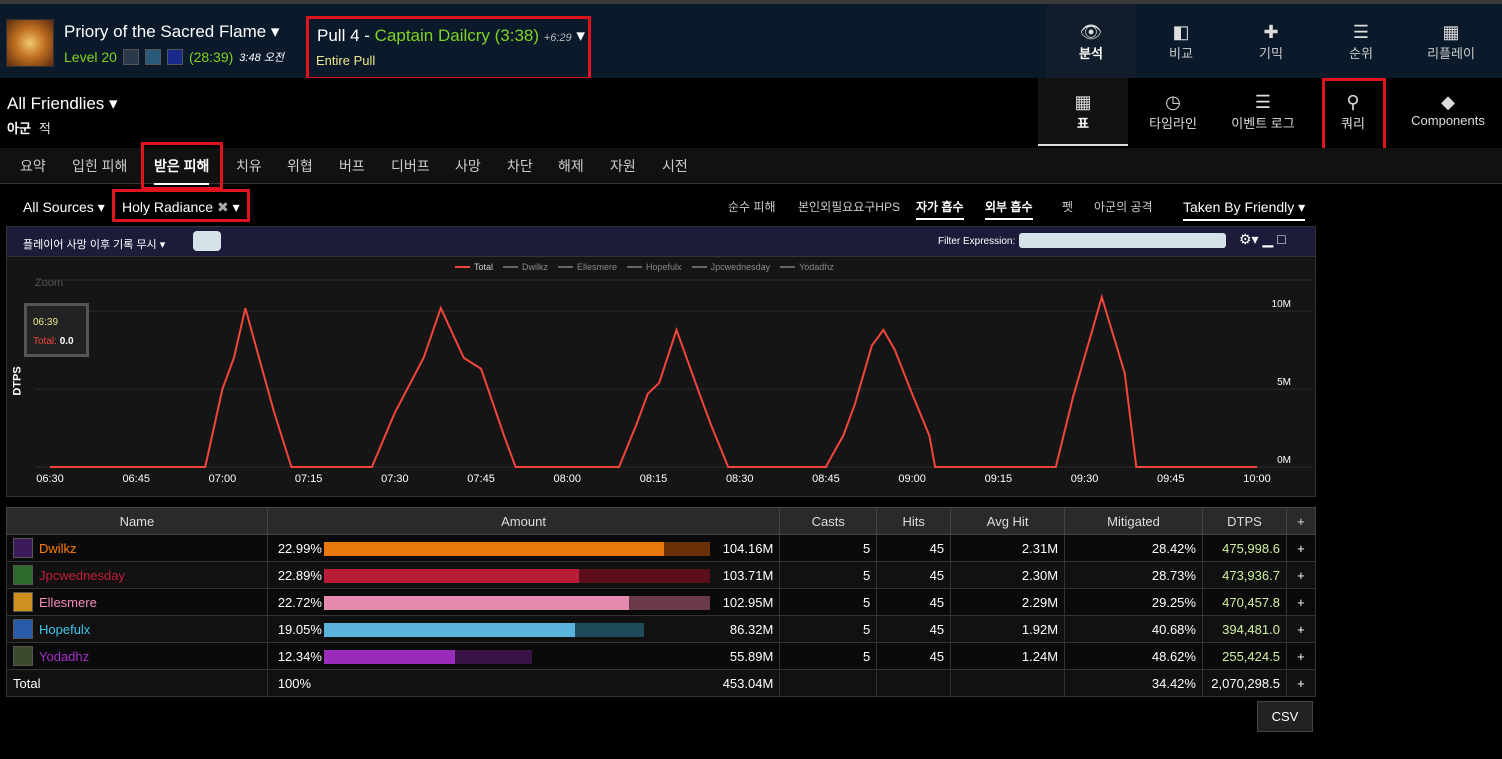 The height and width of the screenshot is (759, 1502). I want to click on tab-healing: 치유, so click(249, 166).